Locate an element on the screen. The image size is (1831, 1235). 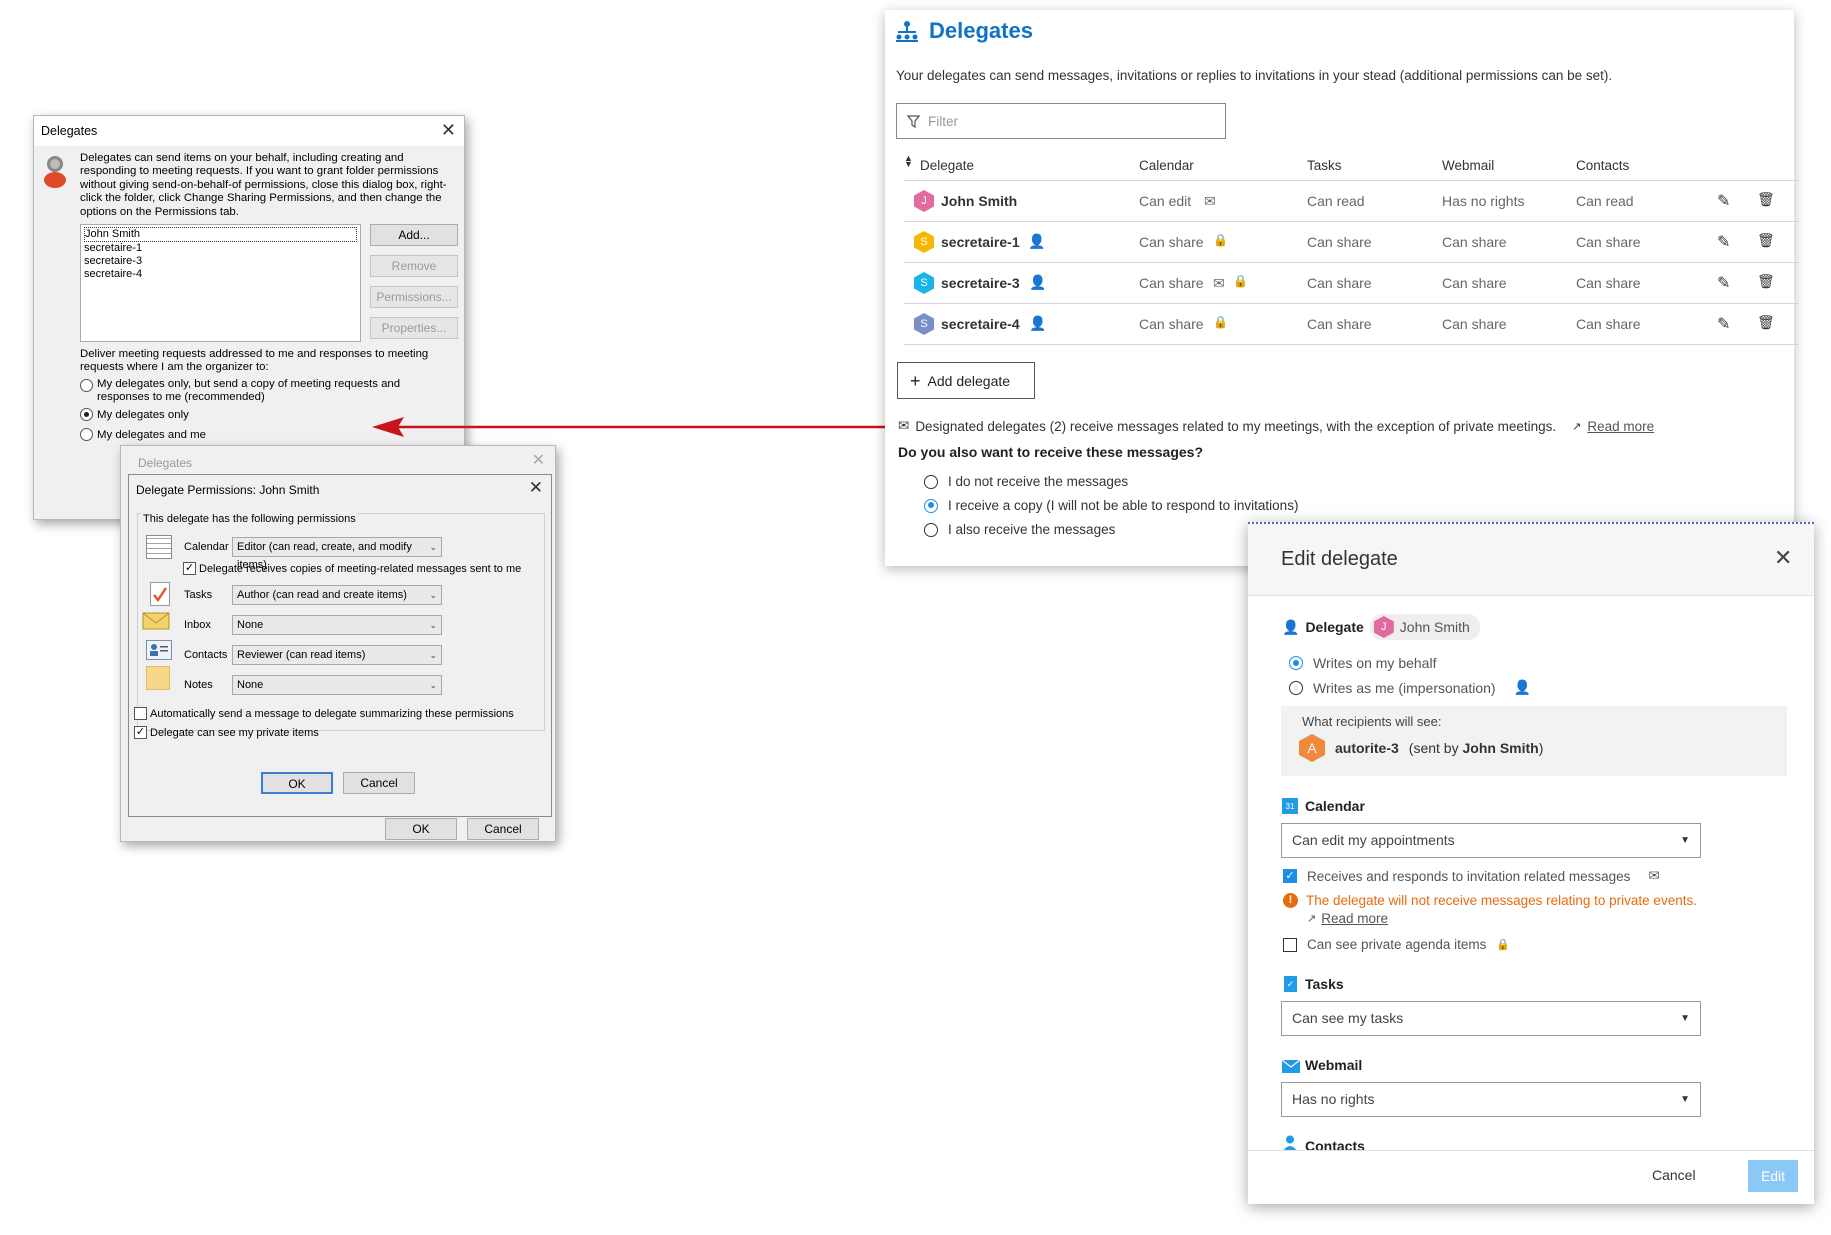
column-delegate: Delegate is located at coordinates (947, 165).